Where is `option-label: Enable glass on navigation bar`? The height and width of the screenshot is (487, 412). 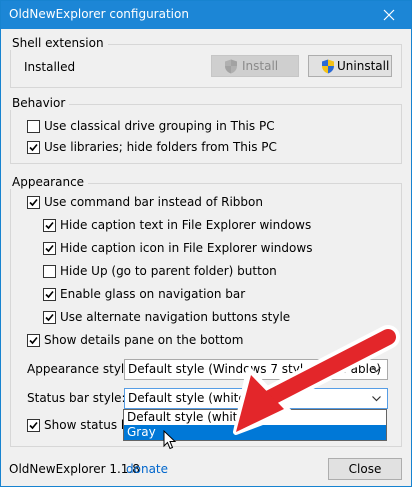 option-label: Enable glass on navigation bar is located at coordinates (153, 294).